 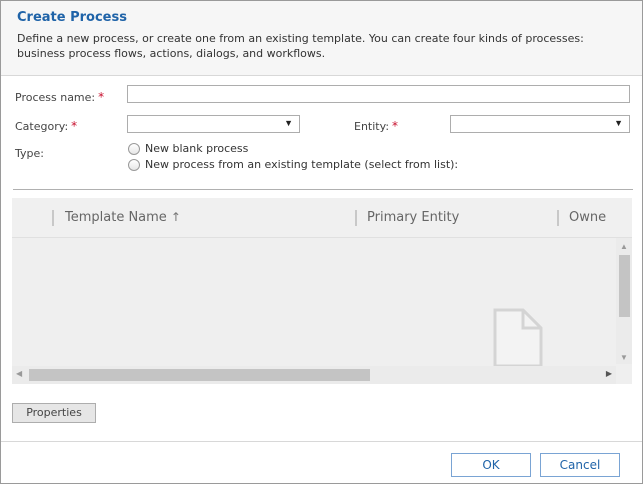 I want to click on dialog-title: Create Process, so click(x=72, y=17).